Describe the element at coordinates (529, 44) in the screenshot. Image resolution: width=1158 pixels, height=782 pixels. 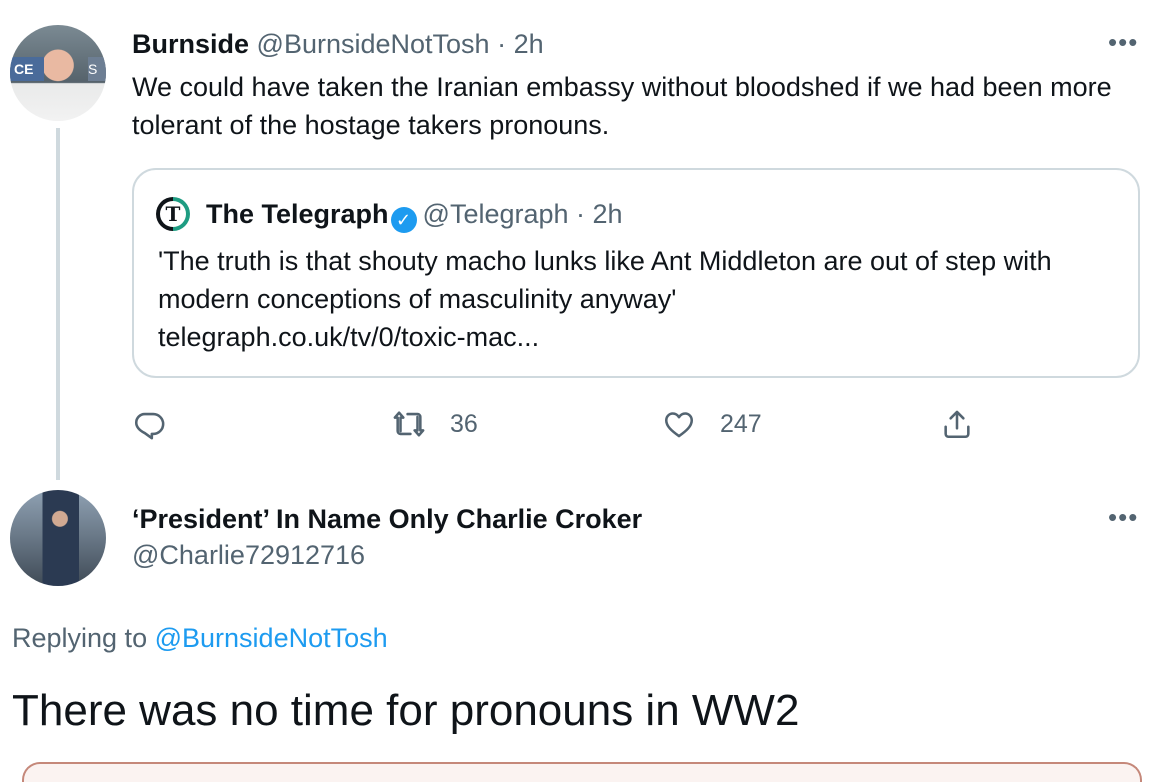
I see `tweet1-timestamp: 2h` at that location.